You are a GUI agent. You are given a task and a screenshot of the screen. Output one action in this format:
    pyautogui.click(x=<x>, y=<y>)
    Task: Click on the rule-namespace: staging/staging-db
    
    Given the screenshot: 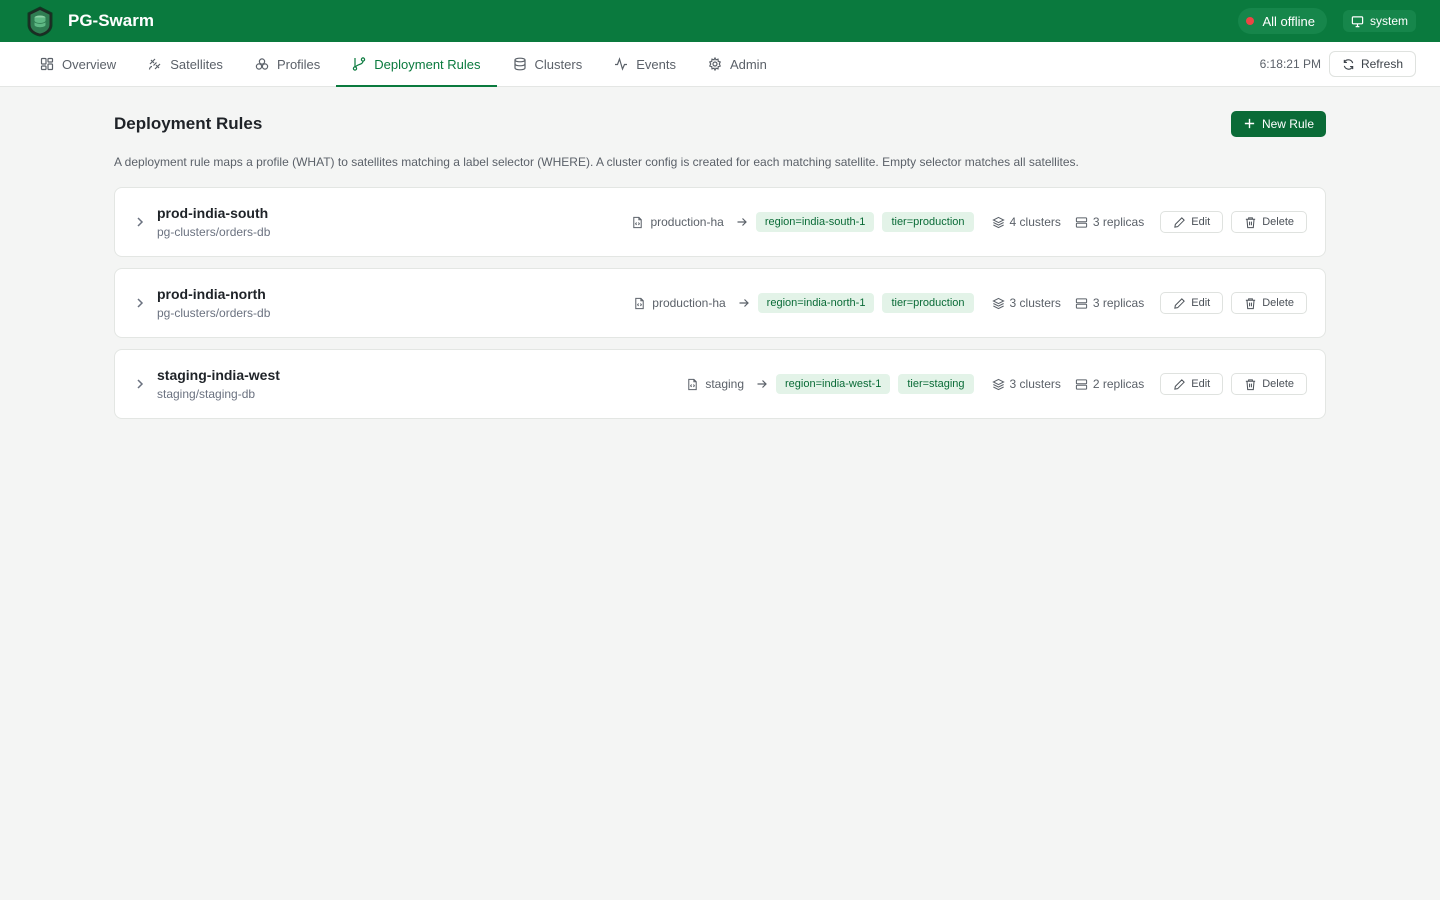 What is the action you would take?
    pyautogui.click(x=206, y=394)
    